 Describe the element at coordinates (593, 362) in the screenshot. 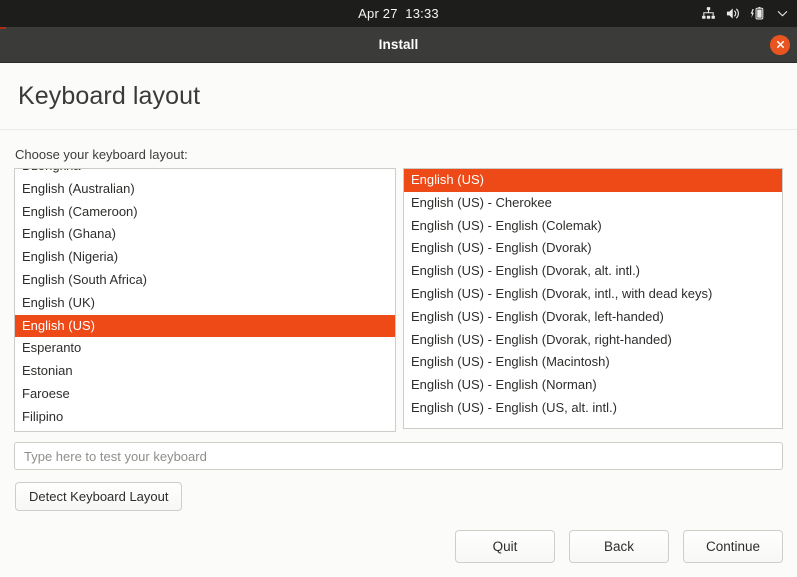

I see `list-item: English (US) - English (Macintosh)` at that location.